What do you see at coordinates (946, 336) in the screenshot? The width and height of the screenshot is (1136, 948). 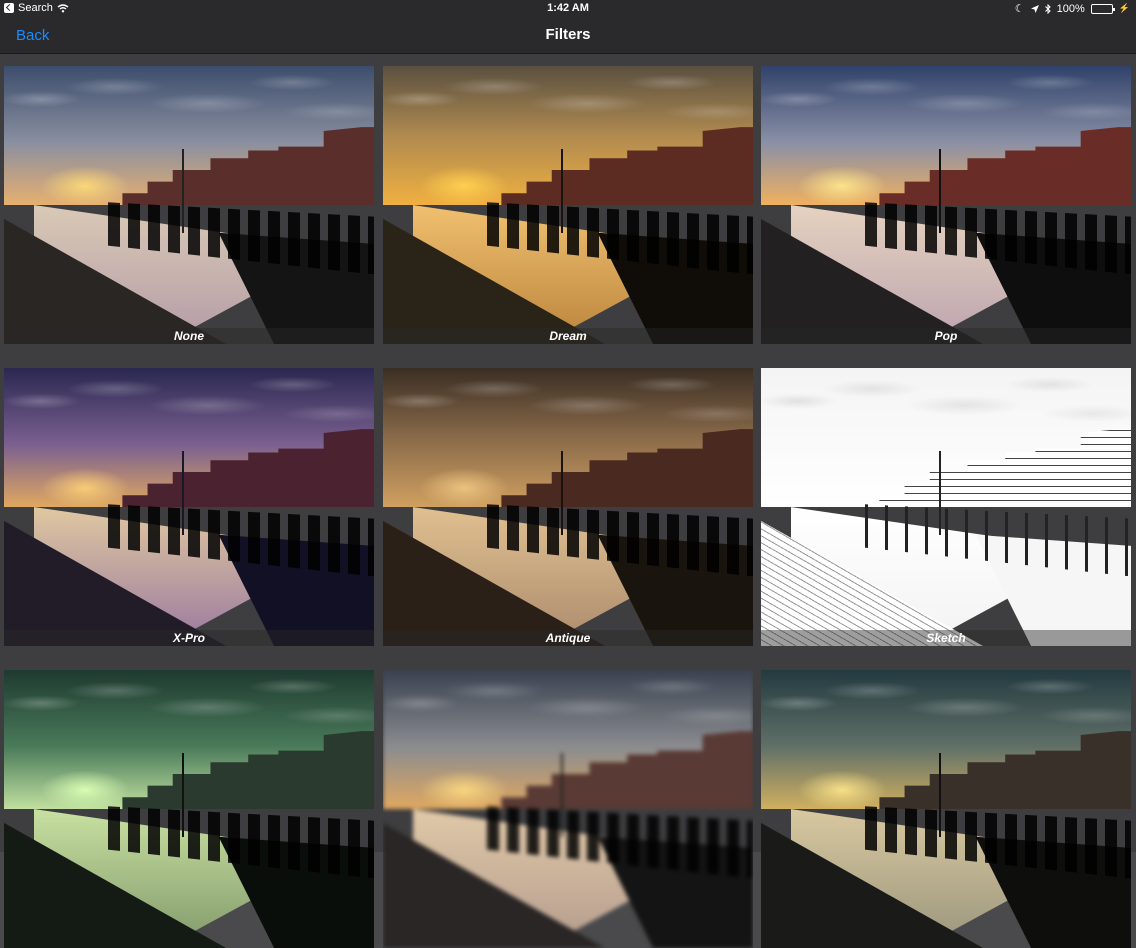 I see `filter-label: Pop` at bounding box center [946, 336].